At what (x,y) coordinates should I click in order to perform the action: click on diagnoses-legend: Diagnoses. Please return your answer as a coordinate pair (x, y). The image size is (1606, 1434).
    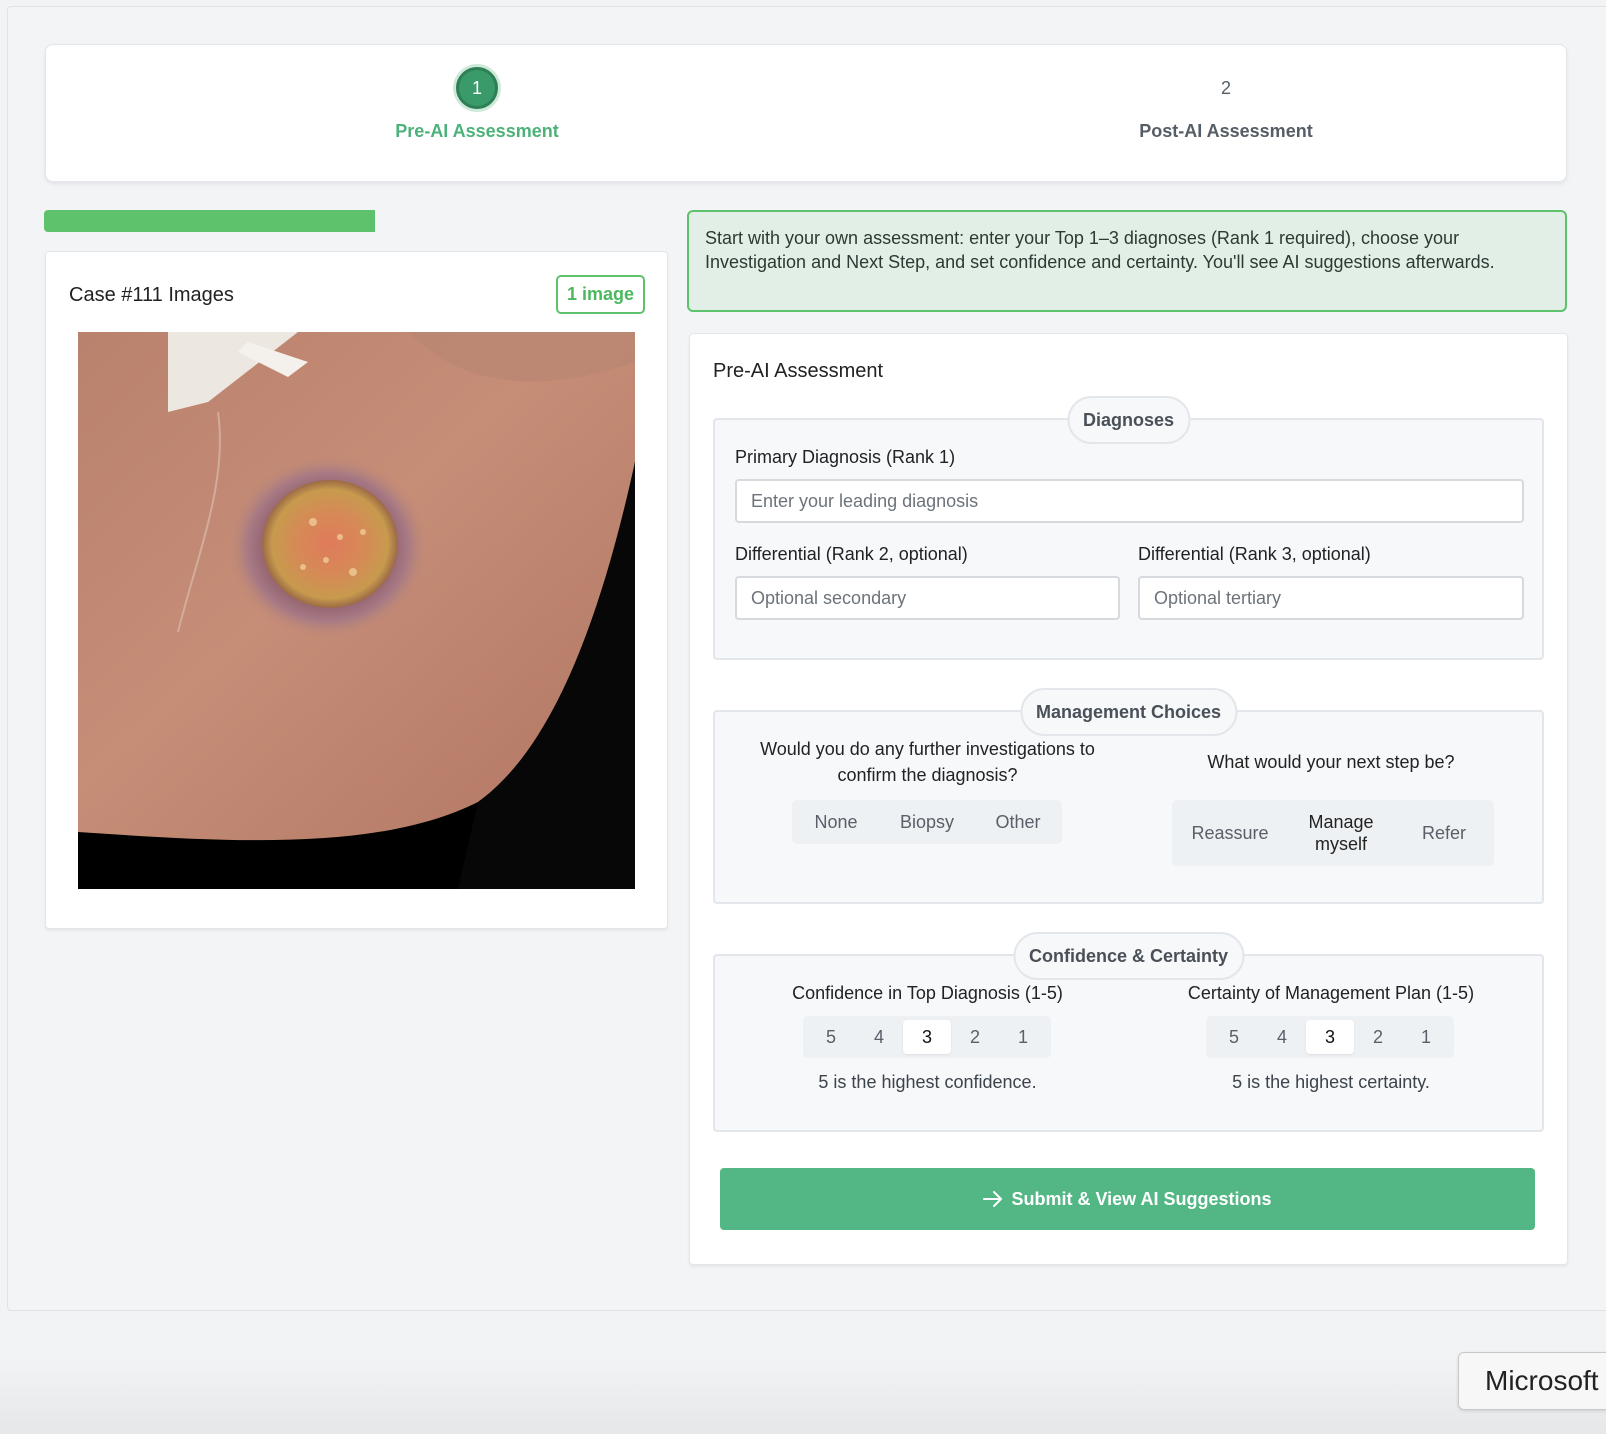
    Looking at the image, I should click on (1128, 420).